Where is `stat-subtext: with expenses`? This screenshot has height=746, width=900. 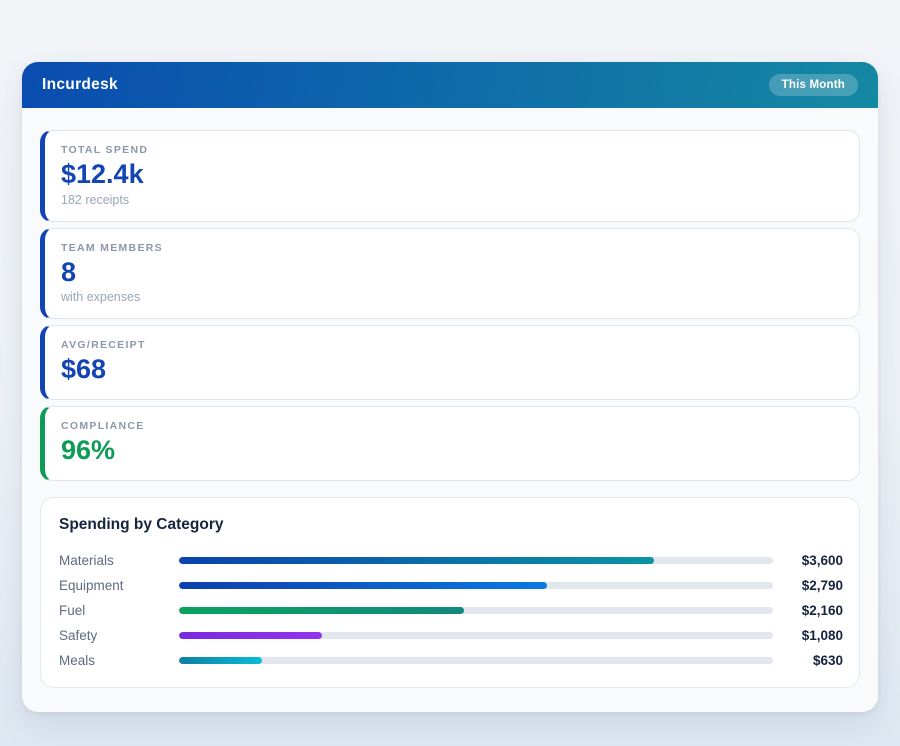 stat-subtext: with expenses is located at coordinates (101, 297).